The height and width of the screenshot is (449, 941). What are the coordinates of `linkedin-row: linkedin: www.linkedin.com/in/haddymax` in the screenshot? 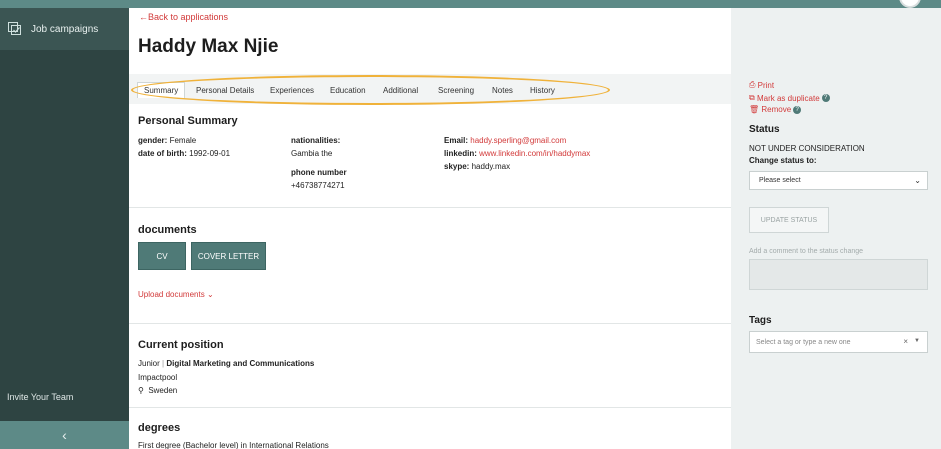 It's located at (517, 153).